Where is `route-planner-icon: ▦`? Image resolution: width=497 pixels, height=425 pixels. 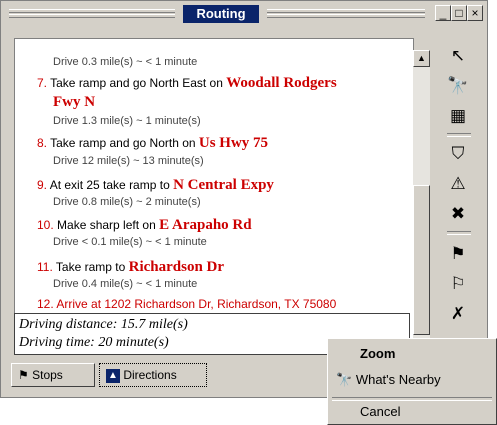
route-planner-icon: ▦ is located at coordinates (458, 116).